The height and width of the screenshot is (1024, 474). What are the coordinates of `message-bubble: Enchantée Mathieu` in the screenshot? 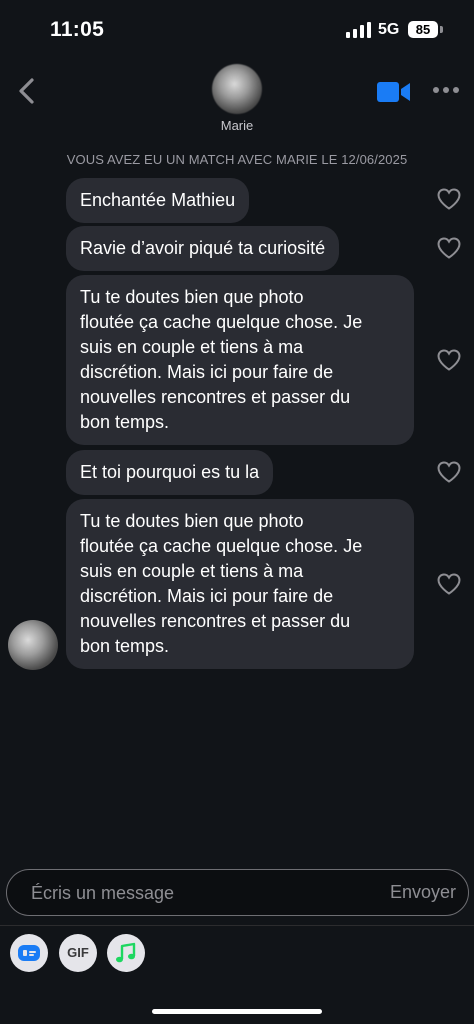 It's located at (158, 200).